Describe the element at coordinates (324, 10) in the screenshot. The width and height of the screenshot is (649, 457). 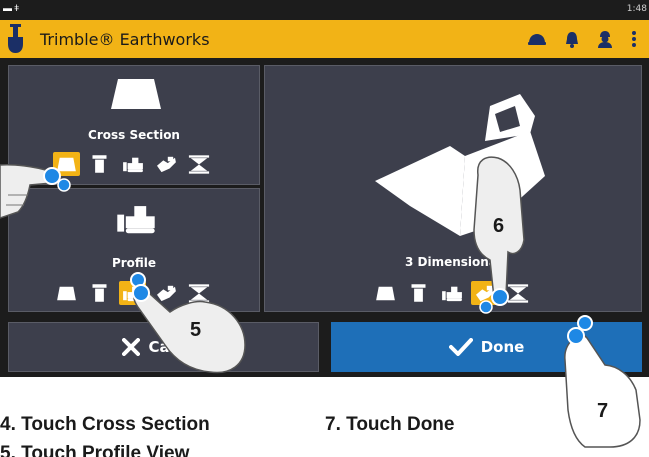
I see `system-status-bar: ▬ ǂ 1:48` at that location.